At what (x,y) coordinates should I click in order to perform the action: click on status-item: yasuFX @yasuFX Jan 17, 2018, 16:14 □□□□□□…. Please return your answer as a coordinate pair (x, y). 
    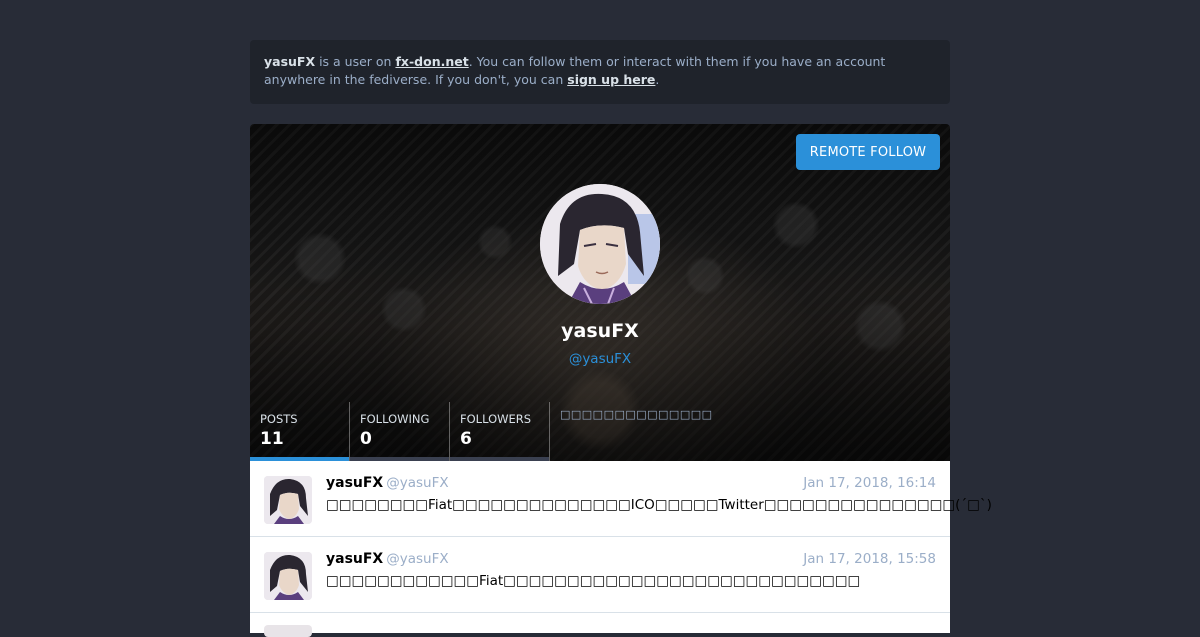
    Looking at the image, I should click on (621, 499).